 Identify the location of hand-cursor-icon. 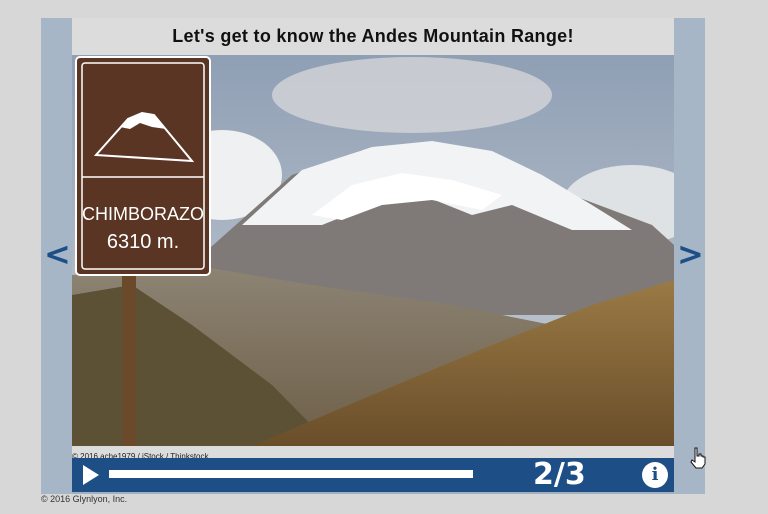
(698, 458).